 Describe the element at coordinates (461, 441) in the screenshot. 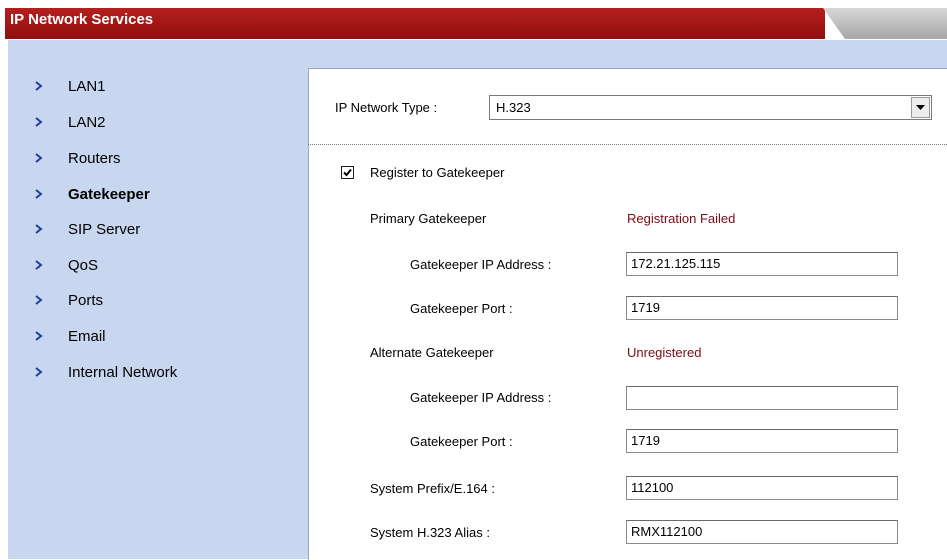

I see `alternate-port-label: Gatekeeper Port :` at that location.